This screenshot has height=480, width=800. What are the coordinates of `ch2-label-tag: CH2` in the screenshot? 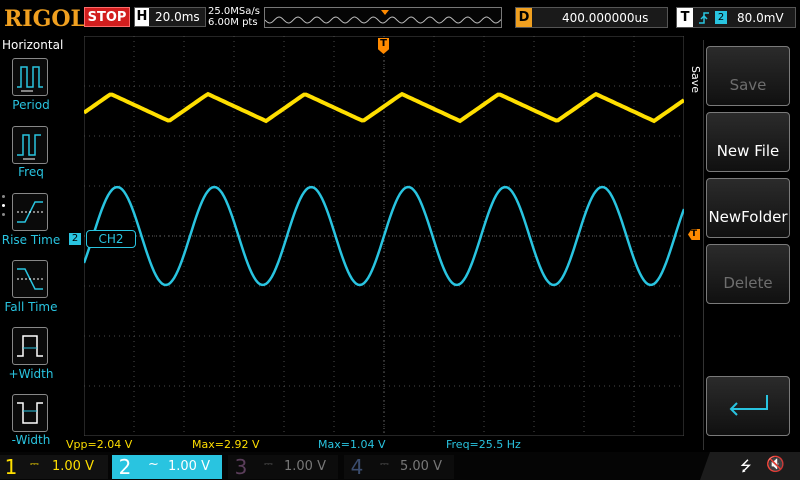 It's located at (111, 239).